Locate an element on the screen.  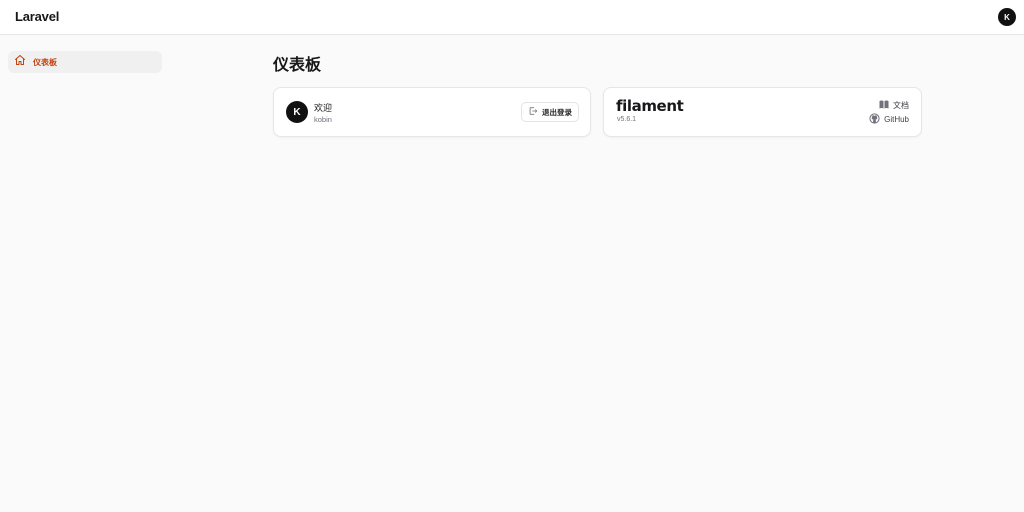
sidebar-item-label: 仪表板 is located at coordinates (45, 62).